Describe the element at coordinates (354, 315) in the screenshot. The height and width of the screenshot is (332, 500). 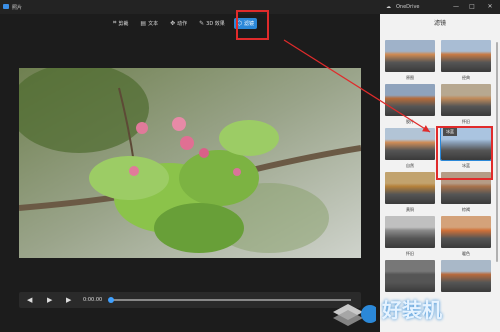
I see `stack-logo-icon` at that location.